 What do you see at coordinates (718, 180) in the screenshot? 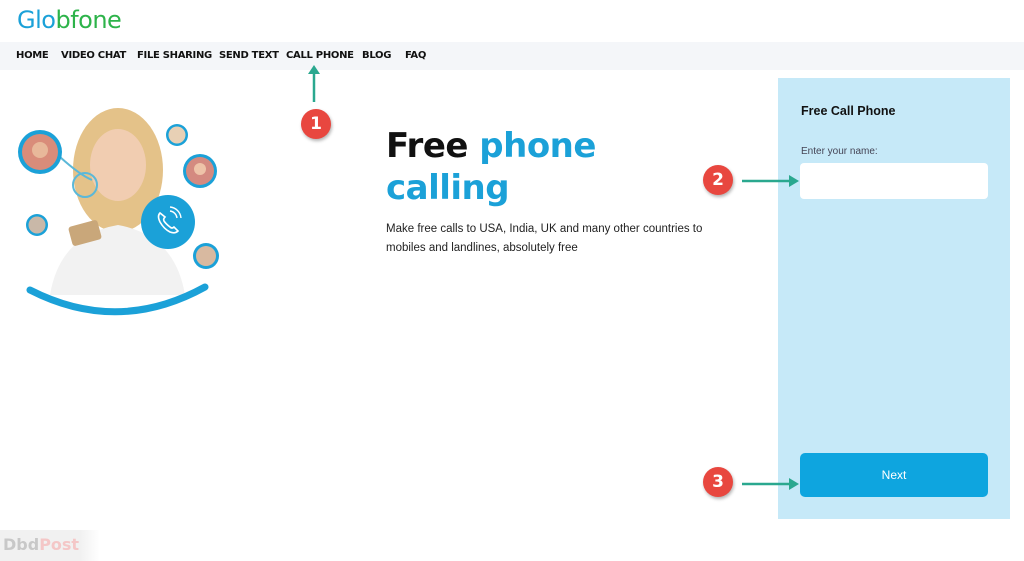
I see `step-badge-2: 2` at bounding box center [718, 180].